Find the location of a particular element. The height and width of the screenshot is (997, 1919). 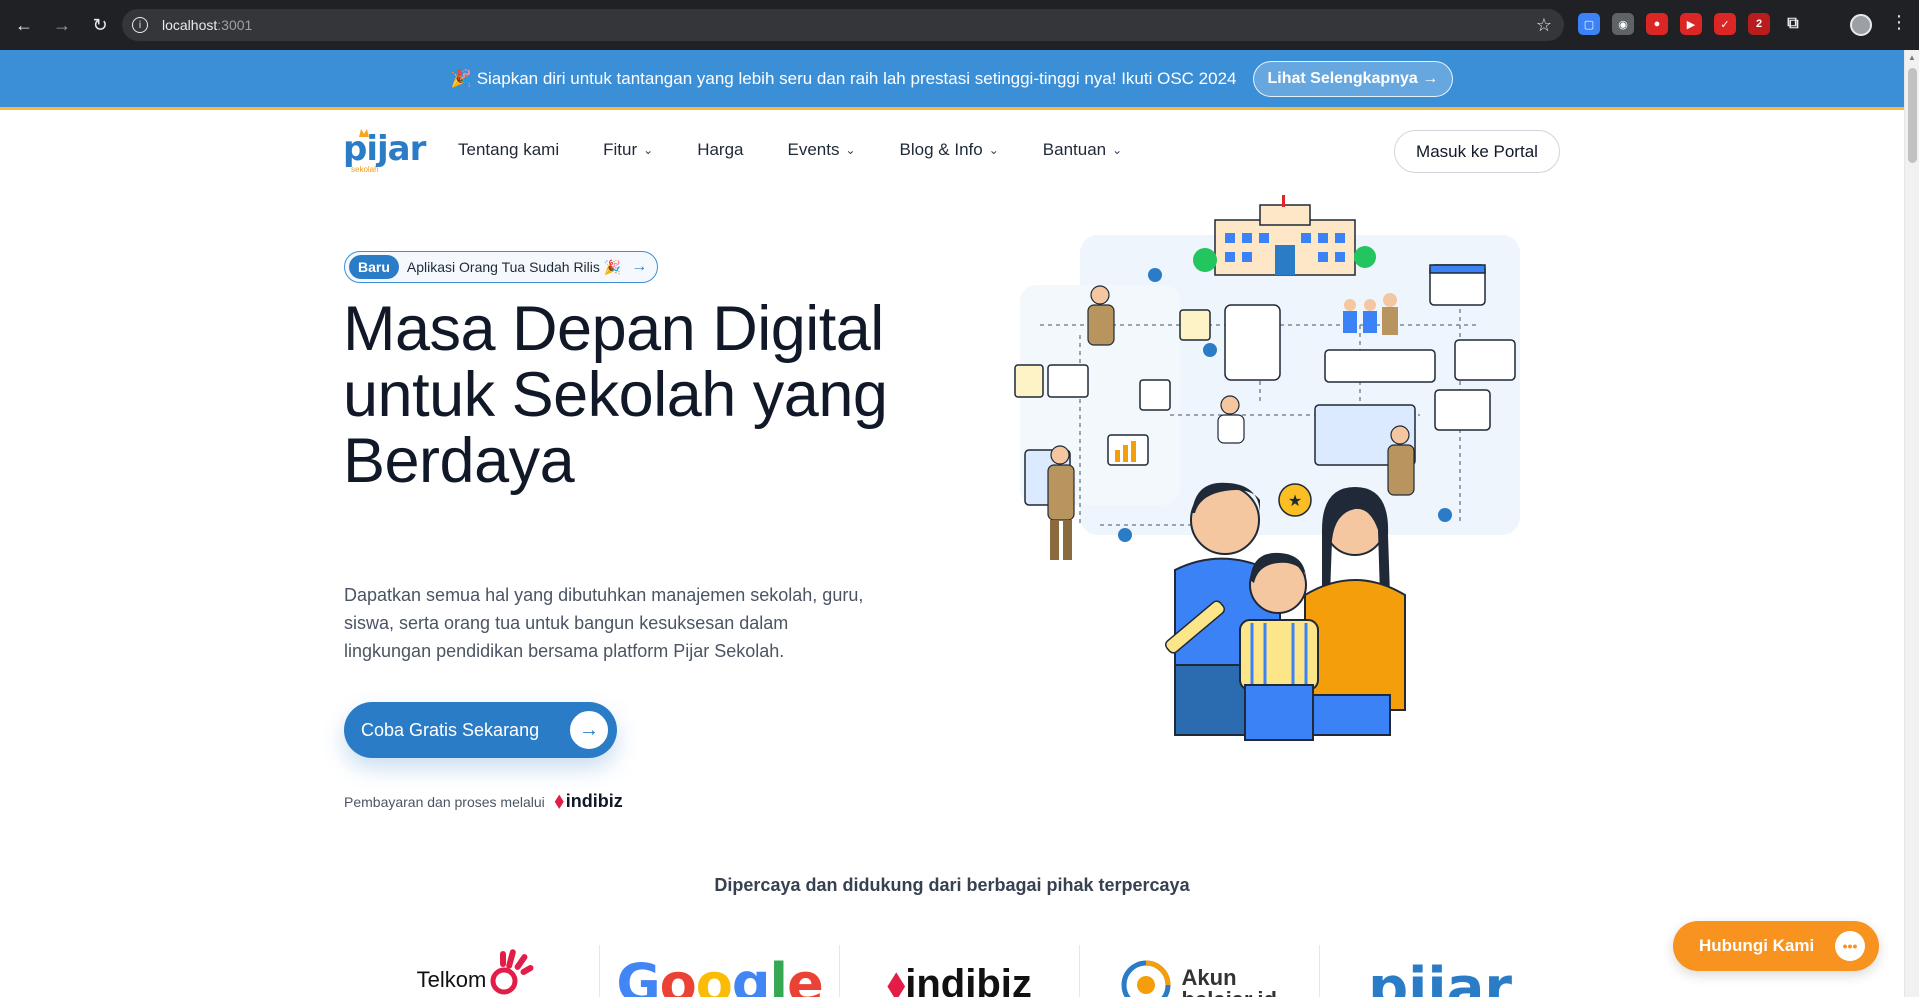

indibiz-partner-logo: ⬧indibiz is located at coordinates (960, 971).